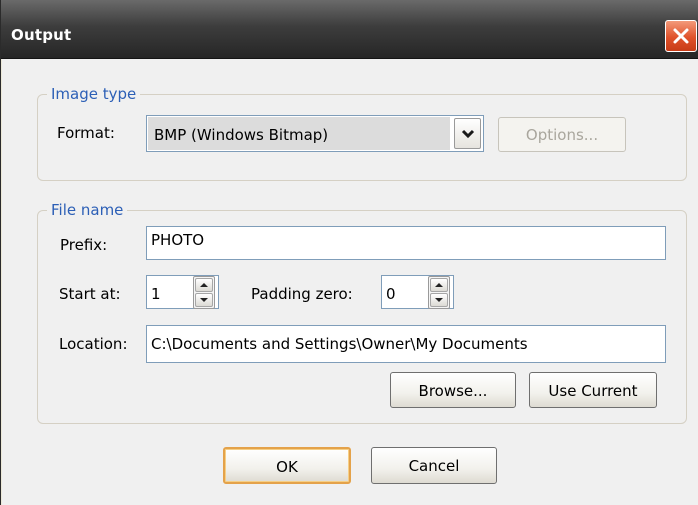 This screenshot has height=505, width=698. I want to click on format-dropdown-button, so click(467, 133).